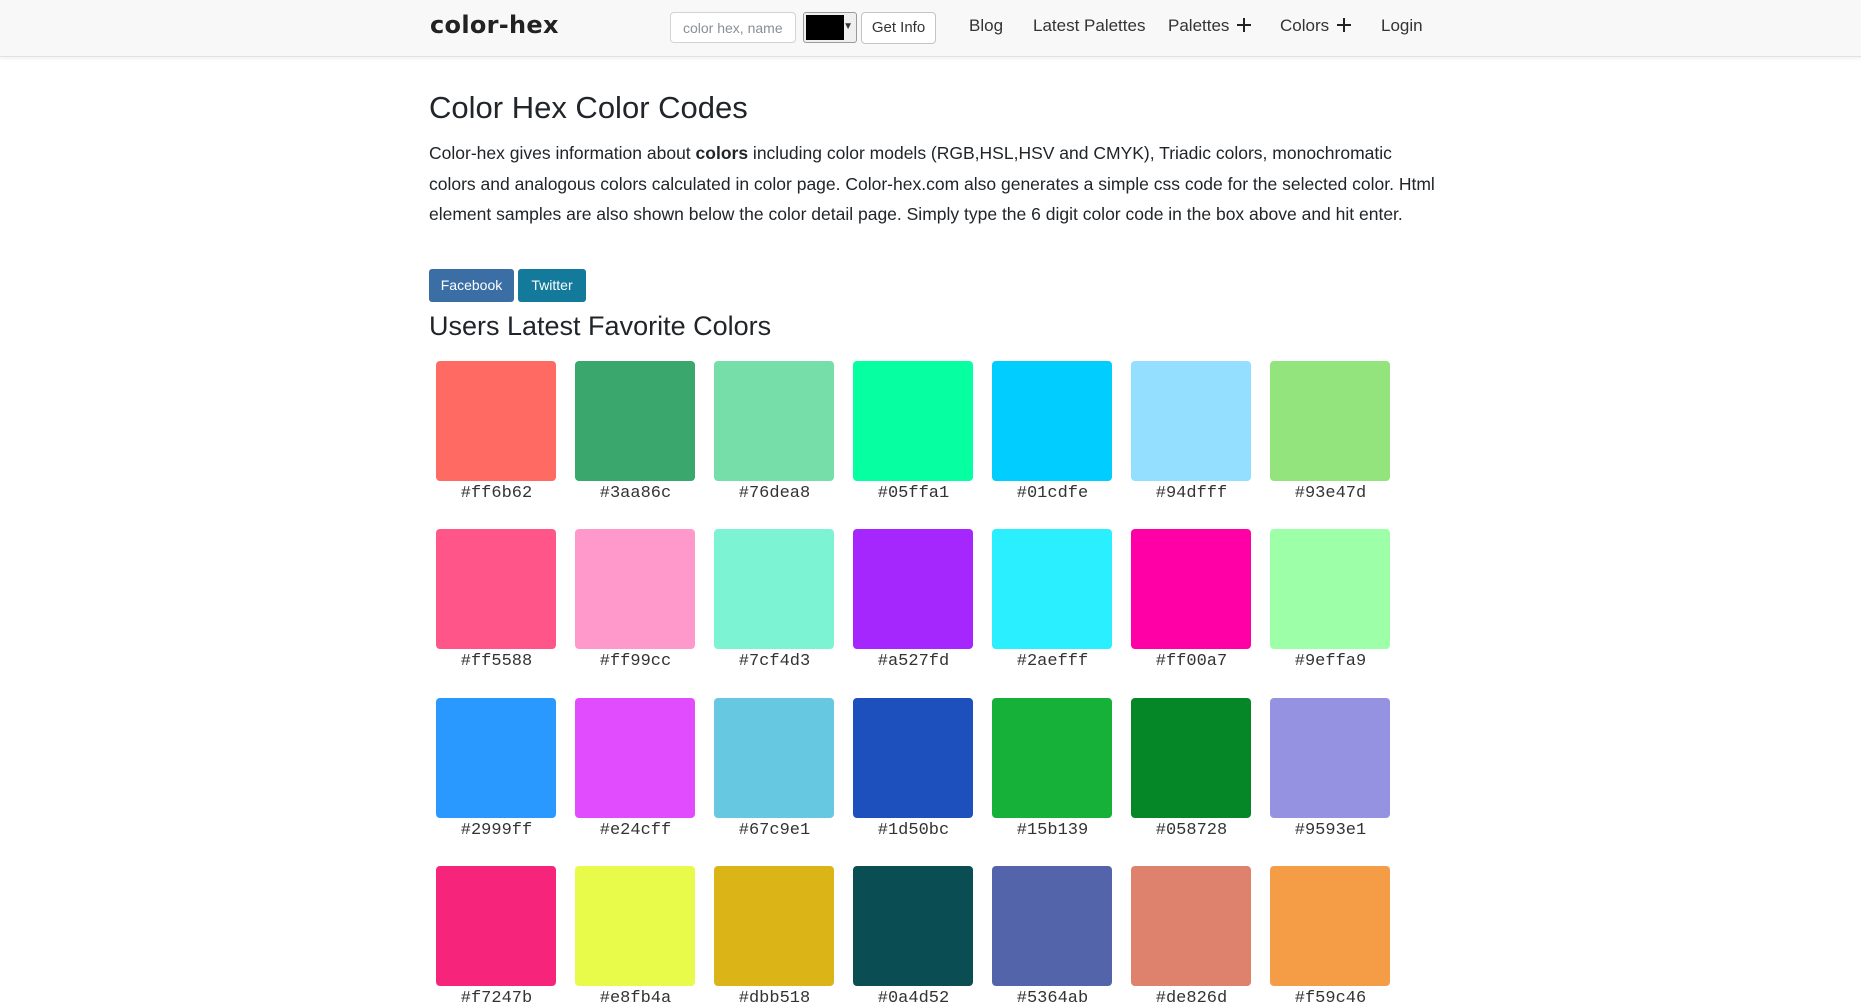 The height and width of the screenshot is (1008, 1861). What do you see at coordinates (1191, 998) in the screenshot?
I see `color-hex-code: #de826d` at bounding box center [1191, 998].